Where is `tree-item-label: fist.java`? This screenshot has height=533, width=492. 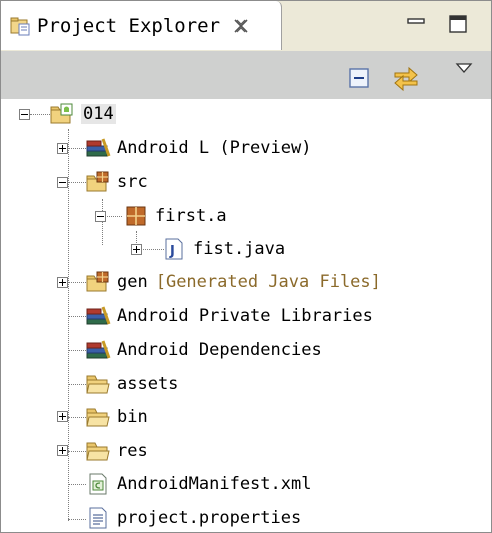 tree-item-label: fist.java is located at coordinates (239, 249).